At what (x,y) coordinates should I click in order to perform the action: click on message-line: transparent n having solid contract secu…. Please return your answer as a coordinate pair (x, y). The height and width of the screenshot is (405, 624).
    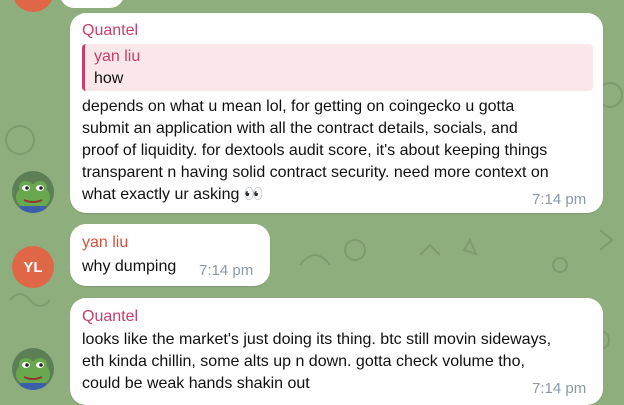
    Looking at the image, I should click on (315, 172).